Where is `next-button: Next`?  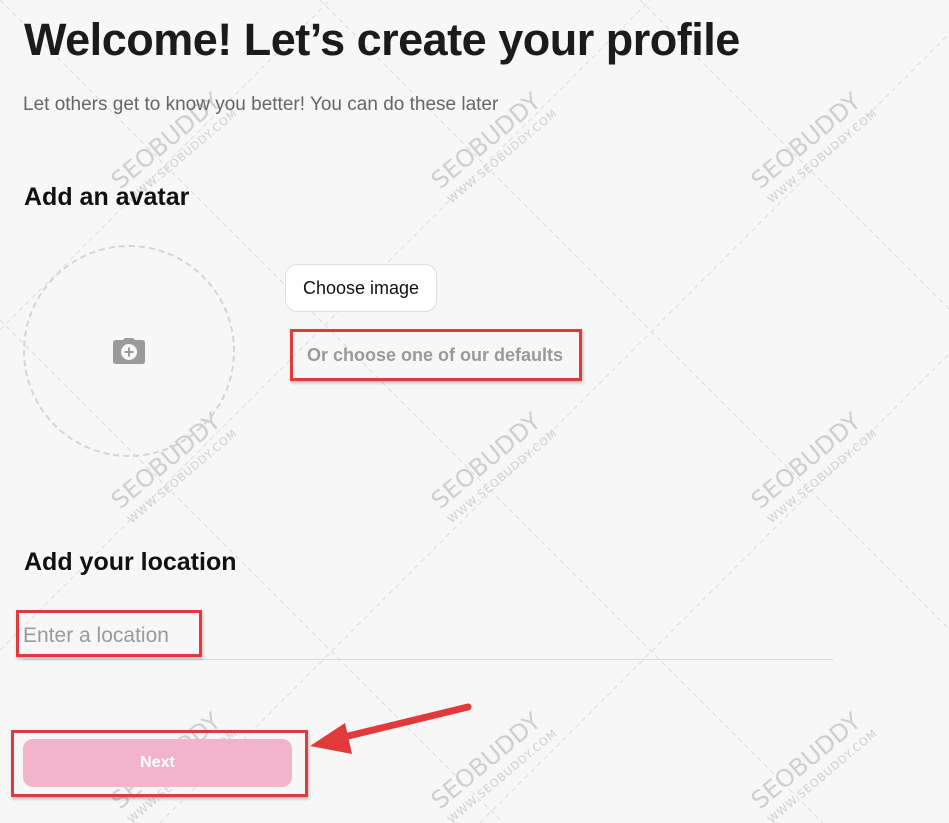 next-button: Next is located at coordinates (157, 763).